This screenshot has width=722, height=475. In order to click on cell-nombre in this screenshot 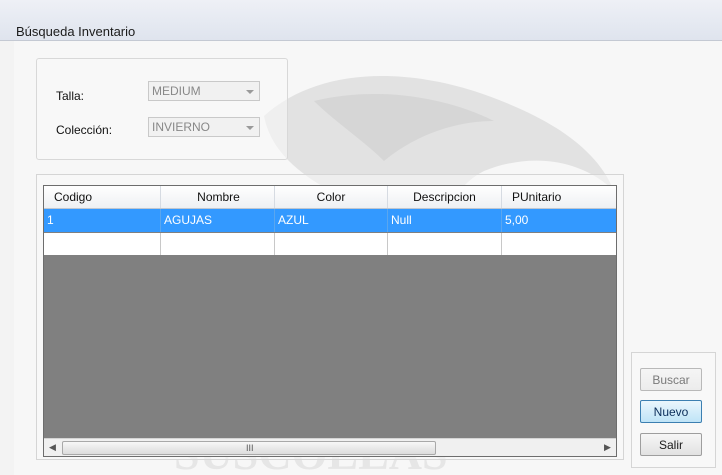, I will do `click(218, 244)`.